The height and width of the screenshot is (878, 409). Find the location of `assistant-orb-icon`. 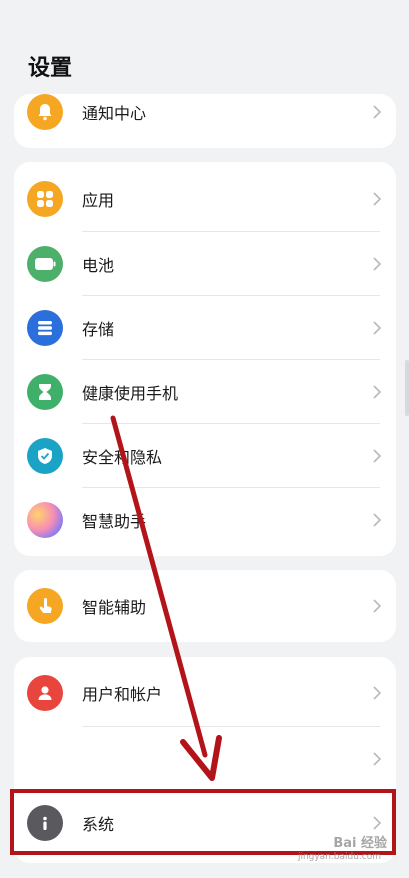

assistant-orb-icon is located at coordinates (45, 520).